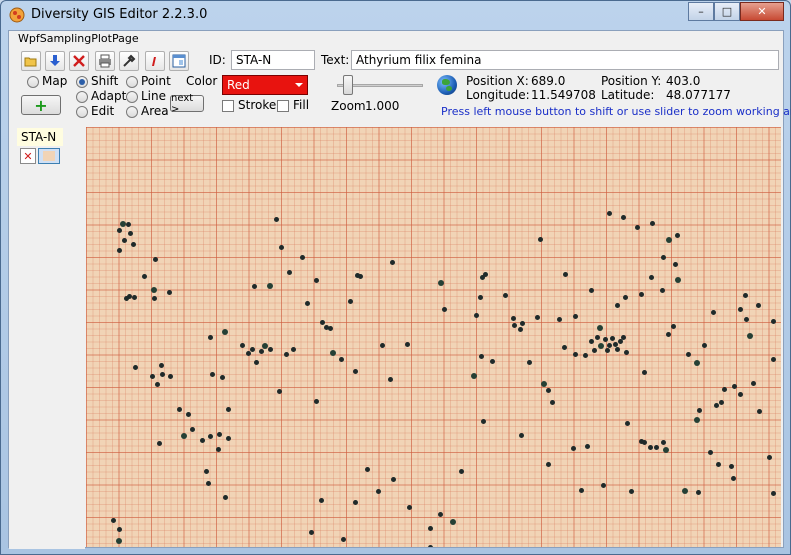 This screenshot has width=791, height=555. Describe the element at coordinates (155, 61) in the screenshot. I see `edit-button` at that location.